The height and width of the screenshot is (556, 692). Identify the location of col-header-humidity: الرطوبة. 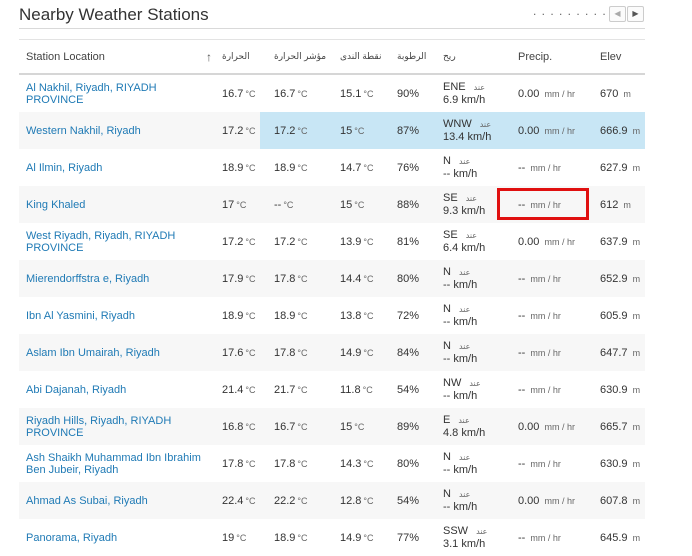
(418, 56).